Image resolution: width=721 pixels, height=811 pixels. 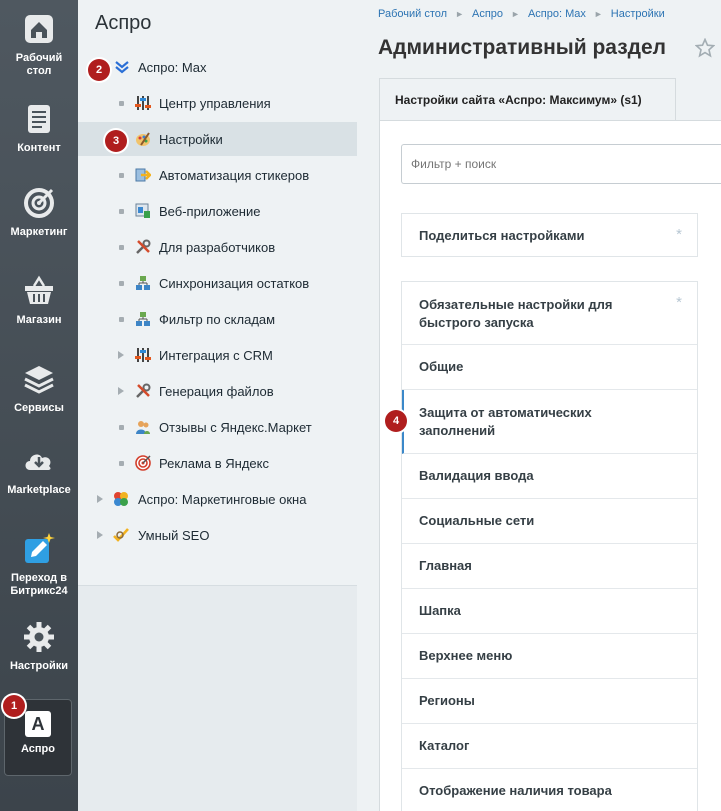 What do you see at coordinates (476, 322) in the screenshot?
I see `settings-item-line: быстрого запуска` at bounding box center [476, 322].